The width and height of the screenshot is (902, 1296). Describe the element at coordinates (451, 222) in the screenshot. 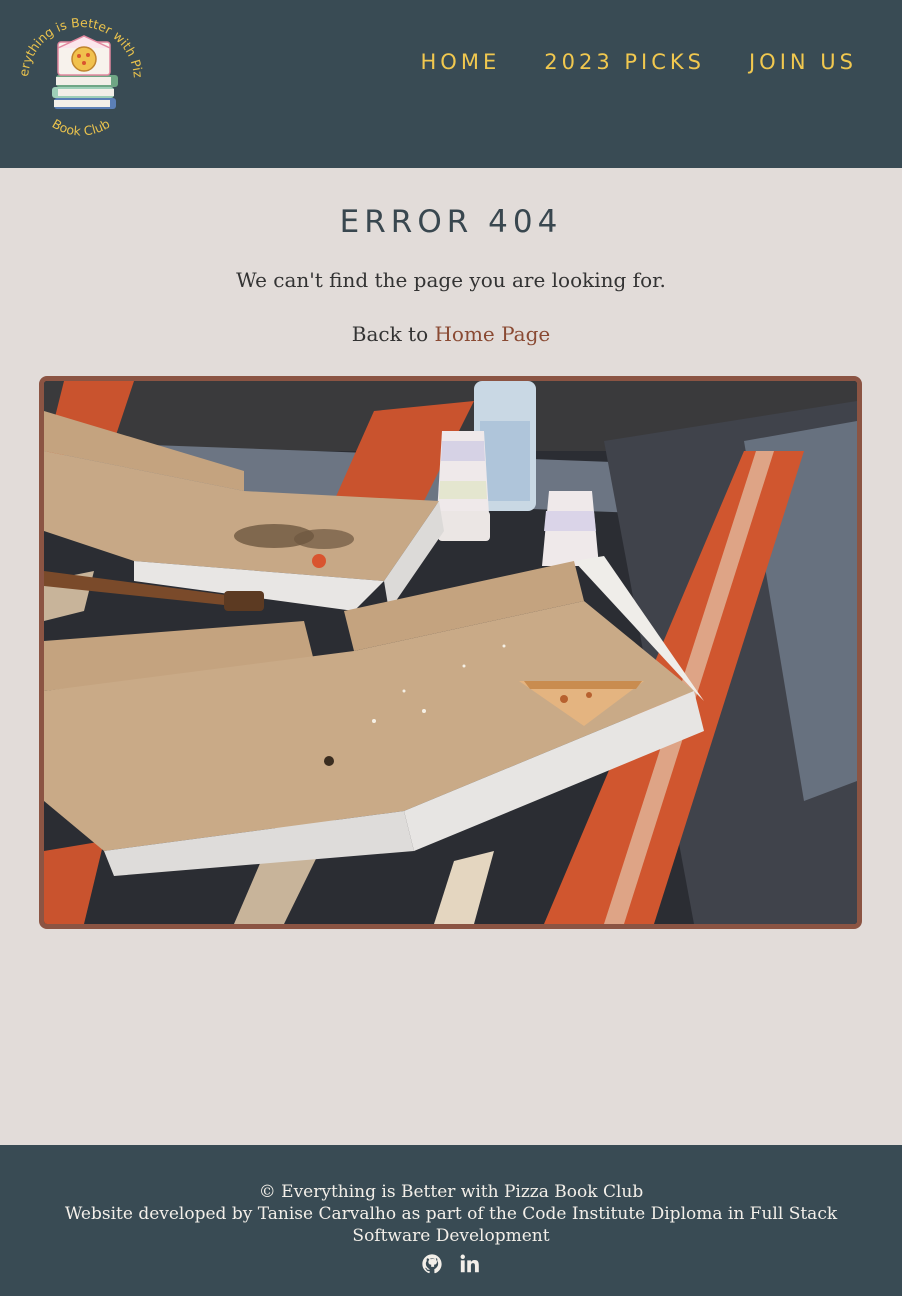

I see `page-title: ERROR 404` at that location.